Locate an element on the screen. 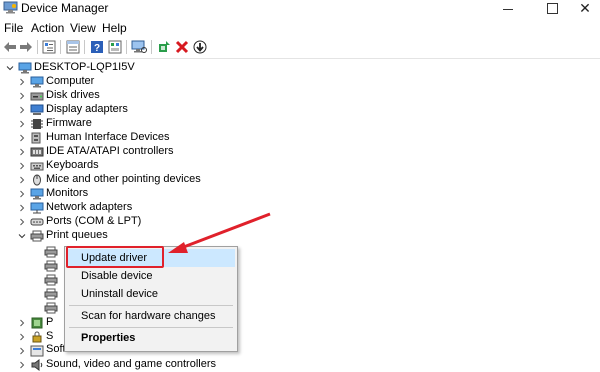 The width and height of the screenshot is (600, 372). tree-item-label: Computer is located at coordinates (70, 81).